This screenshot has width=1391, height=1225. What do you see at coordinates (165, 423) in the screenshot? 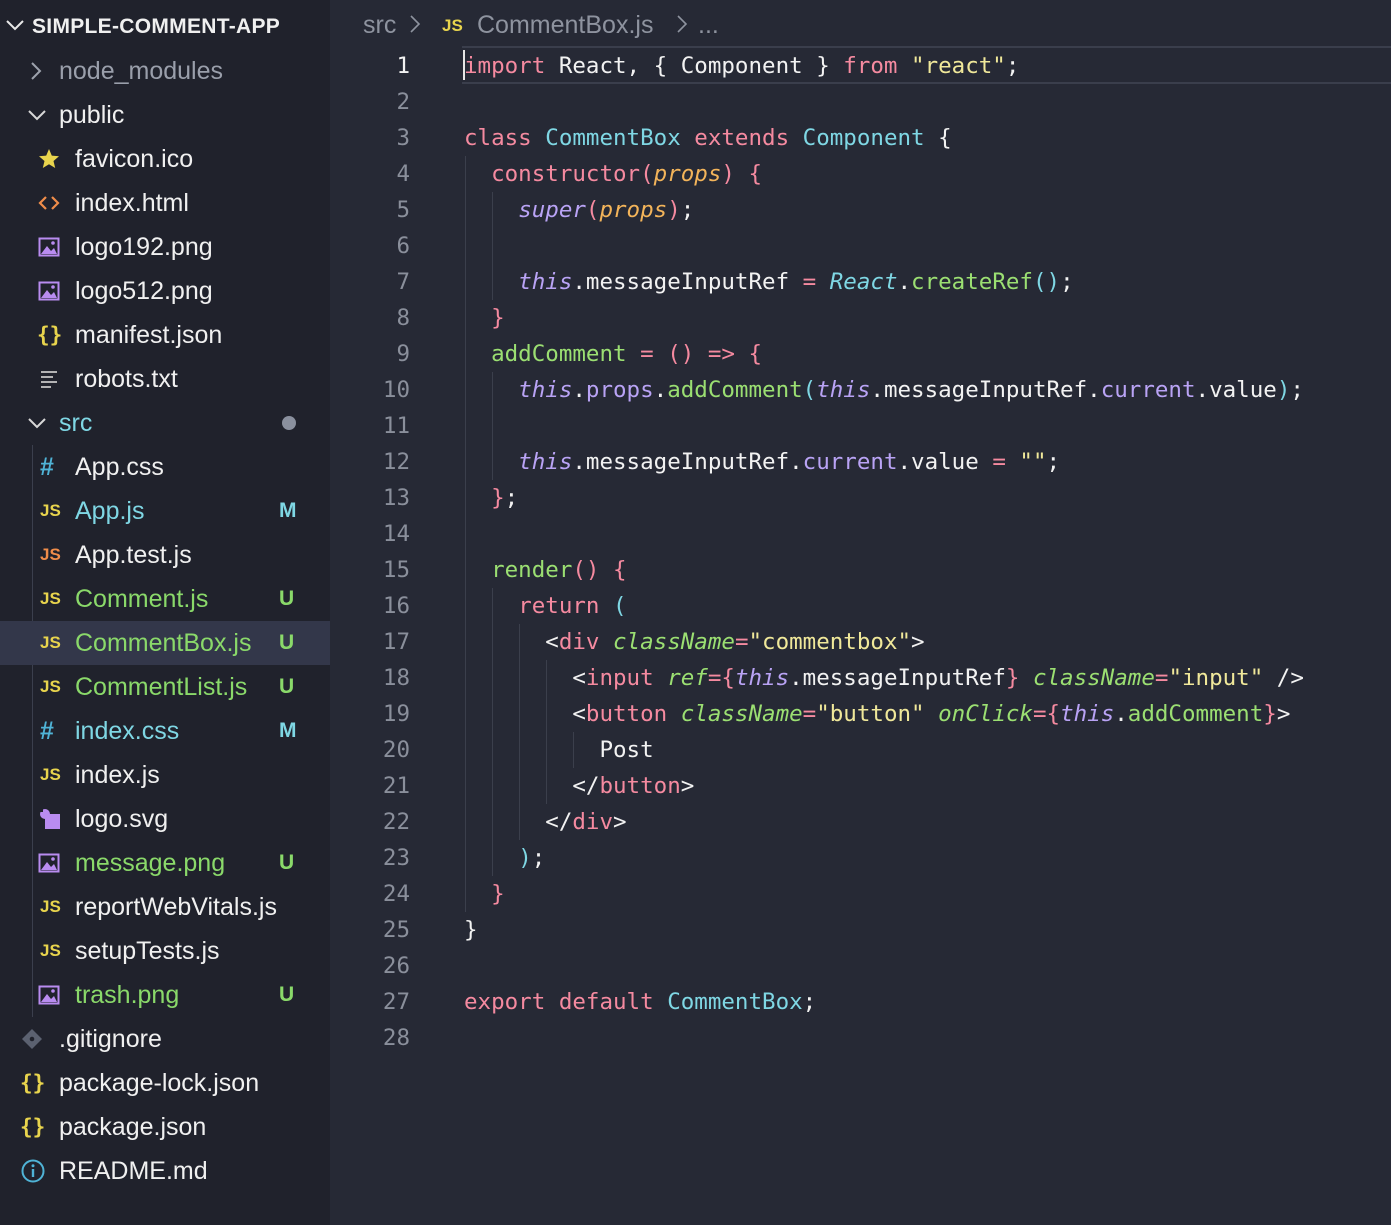
I see `tree-item-src: src` at bounding box center [165, 423].